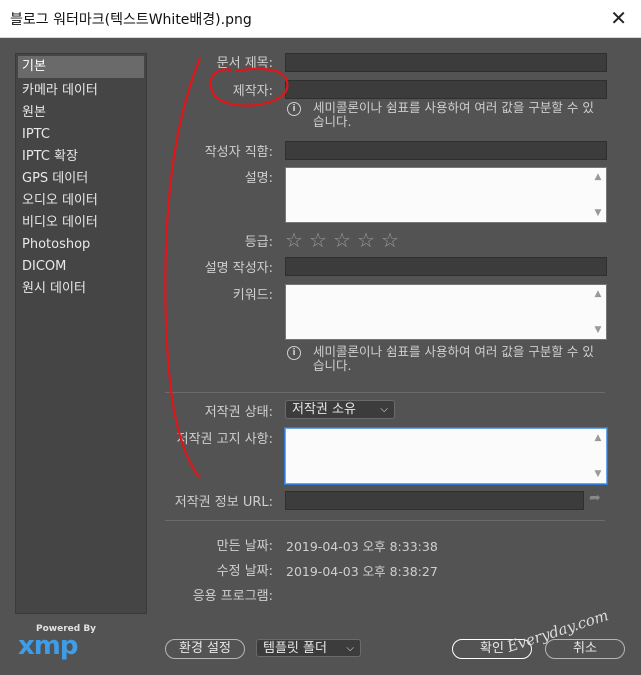 Image resolution: width=641 pixels, height=675 pixels. Describe the element at coordinates (585, 649) in the screenshot. I see `cancel-button: 취소` at that location.